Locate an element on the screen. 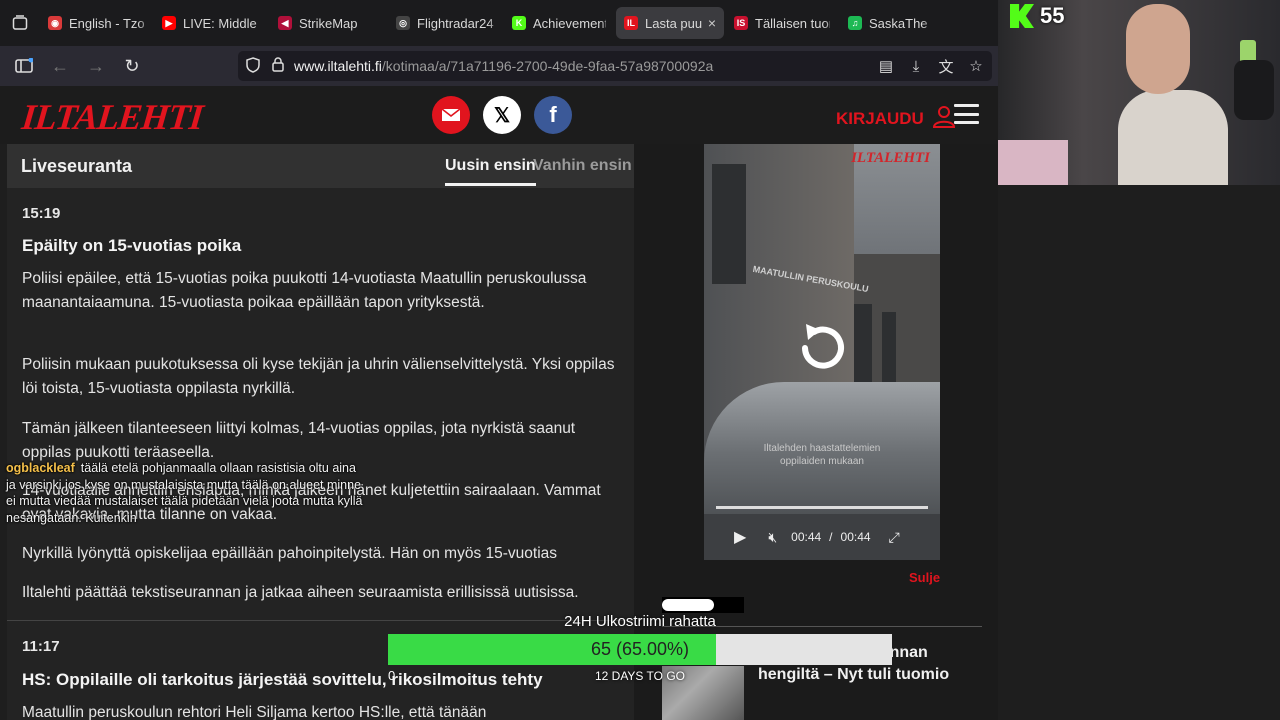 Image resolution: width=1280 pixels, height=720 pixels. download-icon: ⤓ is located at coordinates (916, 66).